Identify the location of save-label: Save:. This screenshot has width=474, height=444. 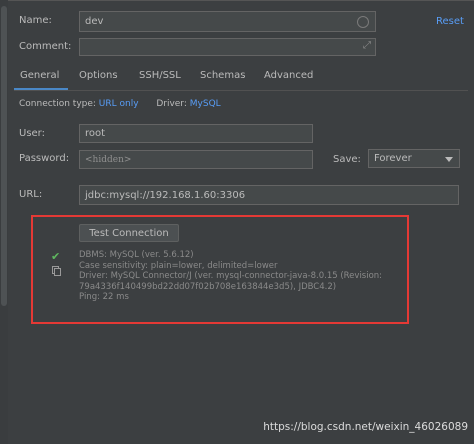
(347, 159).